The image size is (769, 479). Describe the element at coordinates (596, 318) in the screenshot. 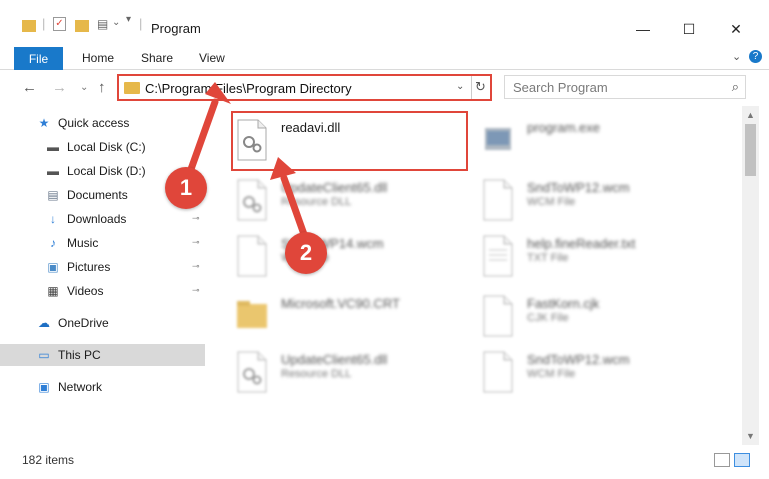

I see `file-item: FastKorn.cjk CJK File` at that location.